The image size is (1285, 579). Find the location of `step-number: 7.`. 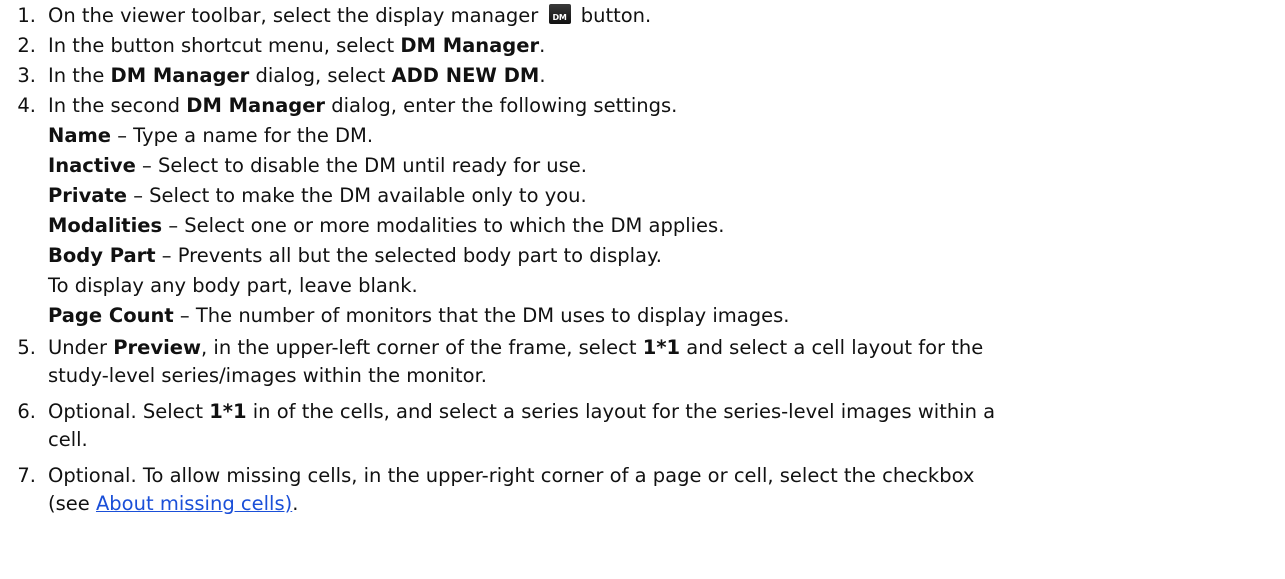

step-number: 7. is located at coordinates (26, 475).